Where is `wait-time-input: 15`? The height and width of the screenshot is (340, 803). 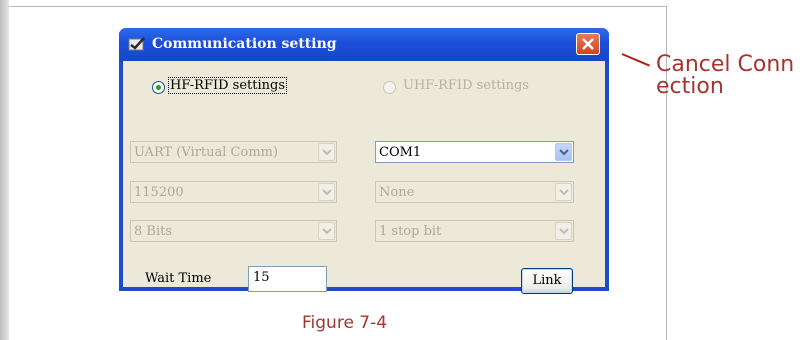 wait-time-input: 15 is located at coordinates (287, 279).